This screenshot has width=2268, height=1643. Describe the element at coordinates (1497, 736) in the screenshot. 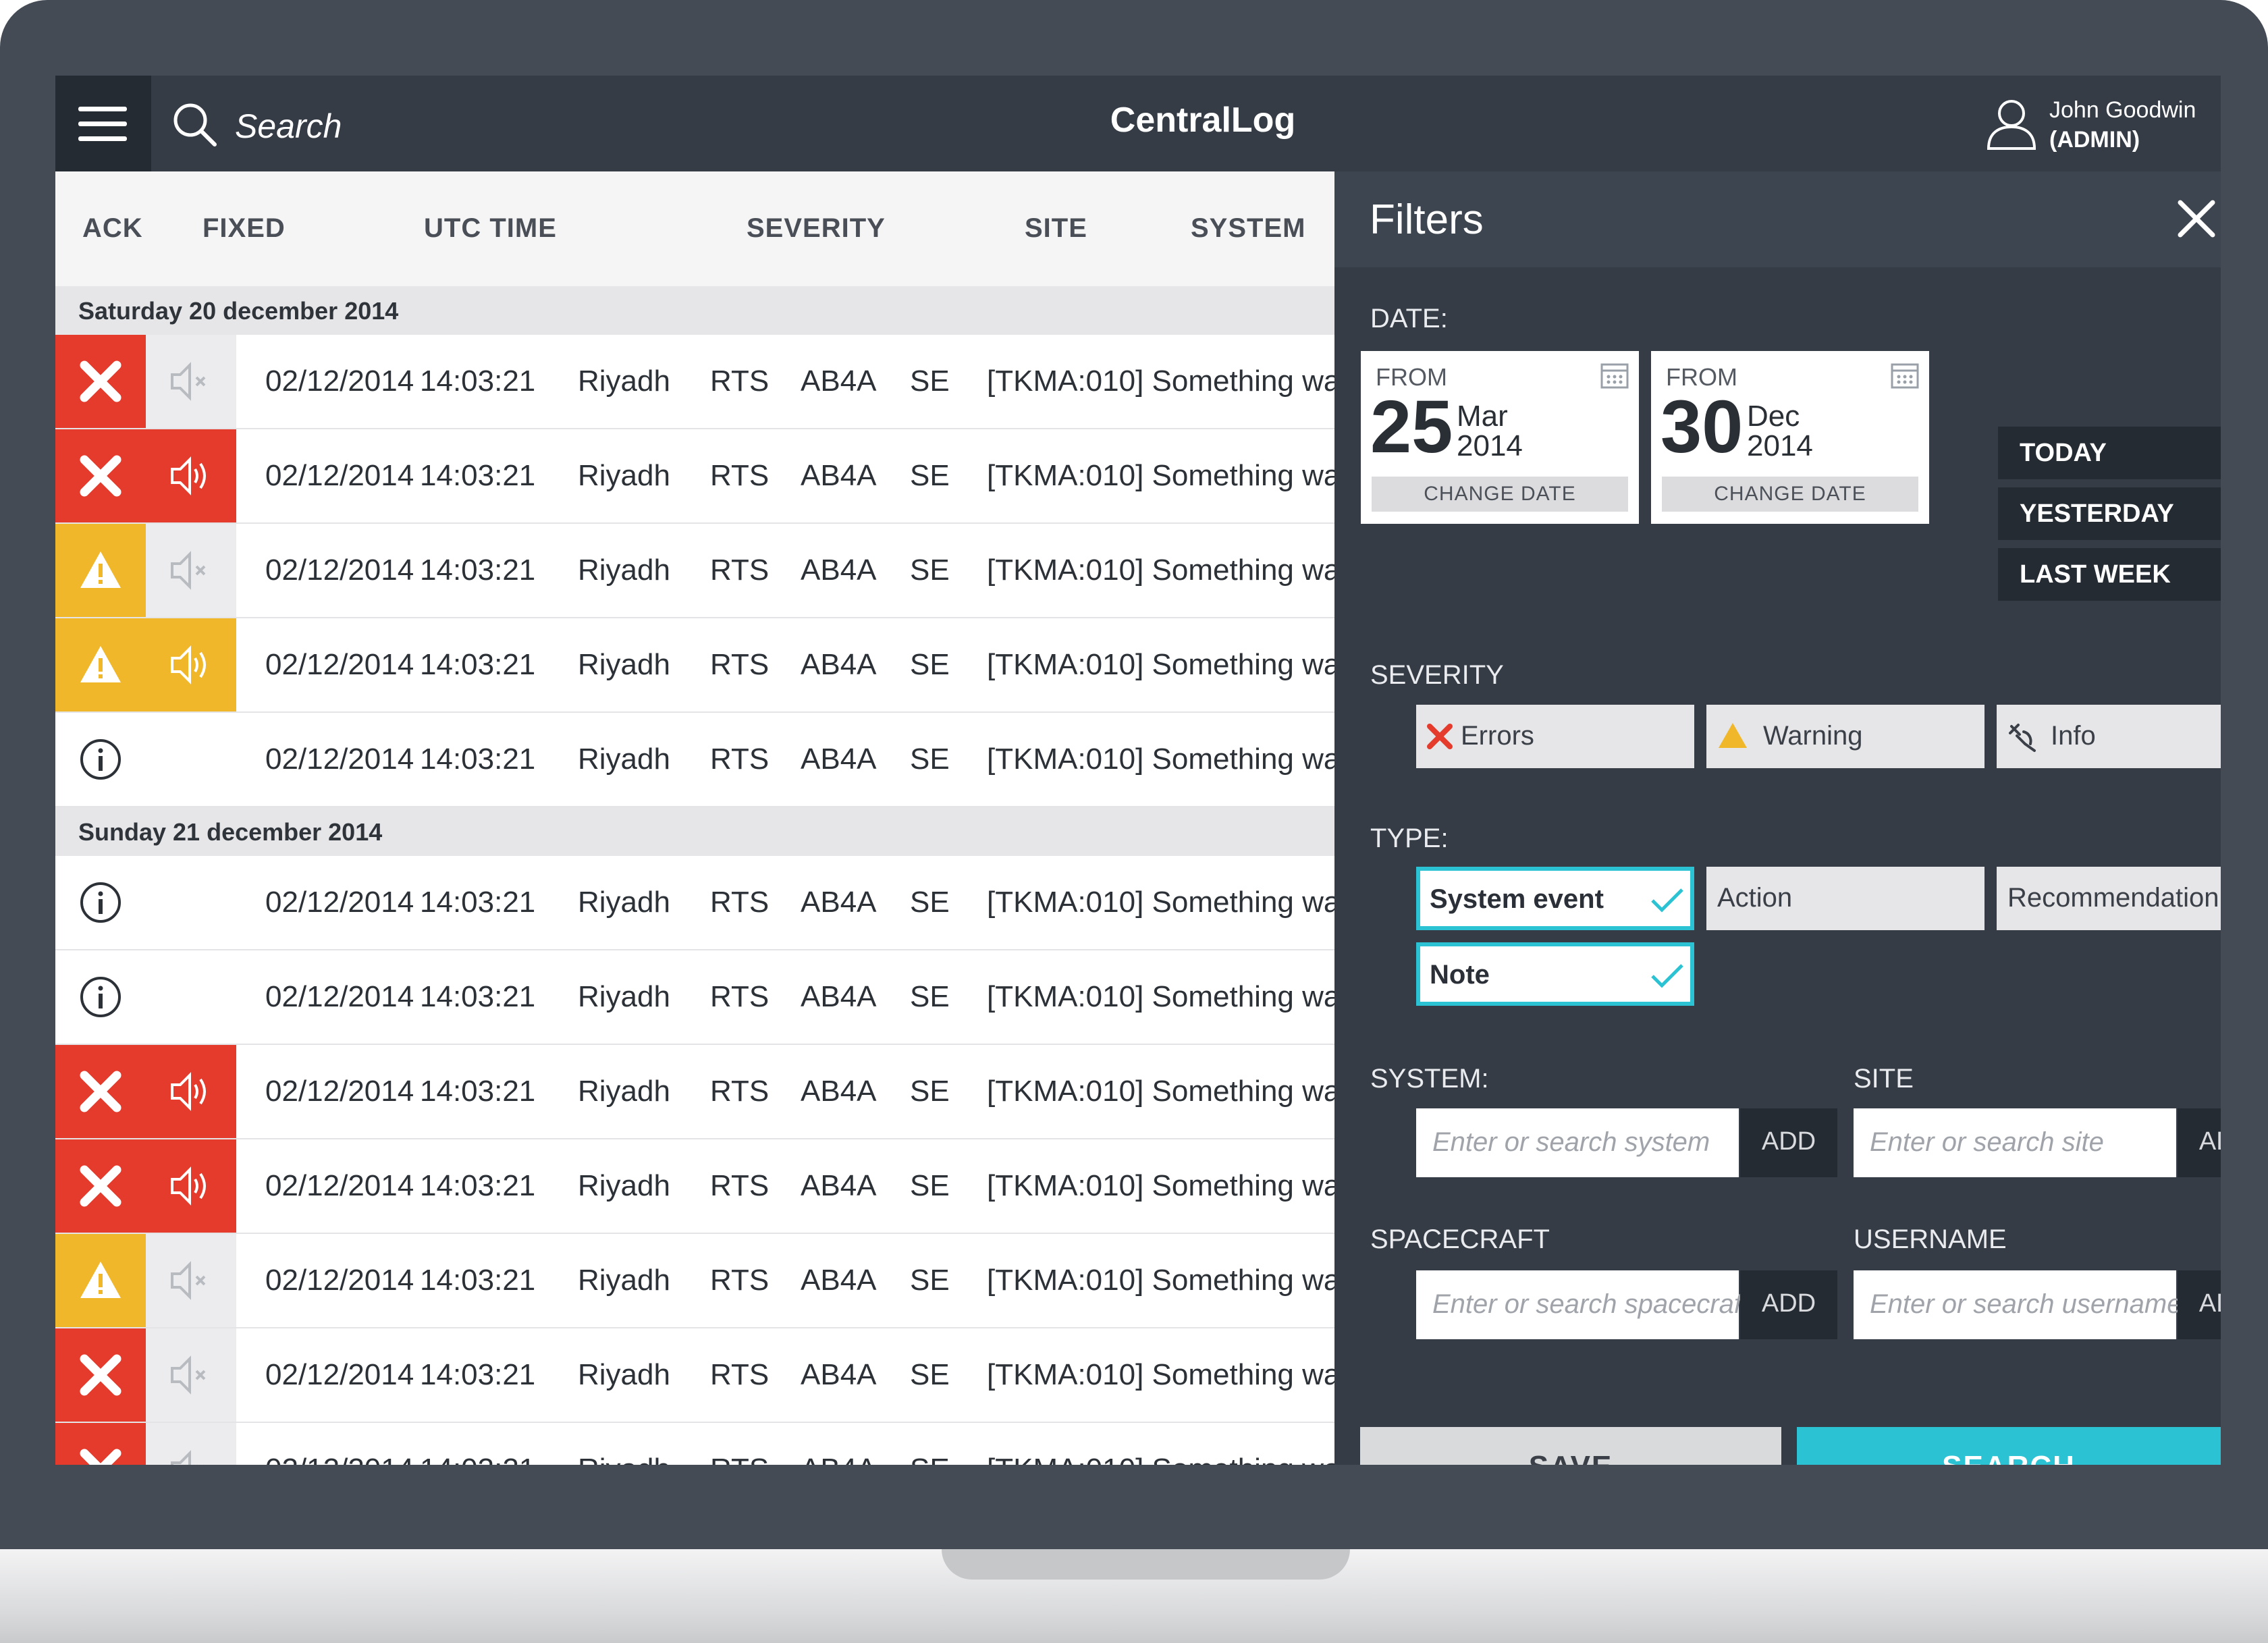

I see `severity-errors-label: Errors` at that location.